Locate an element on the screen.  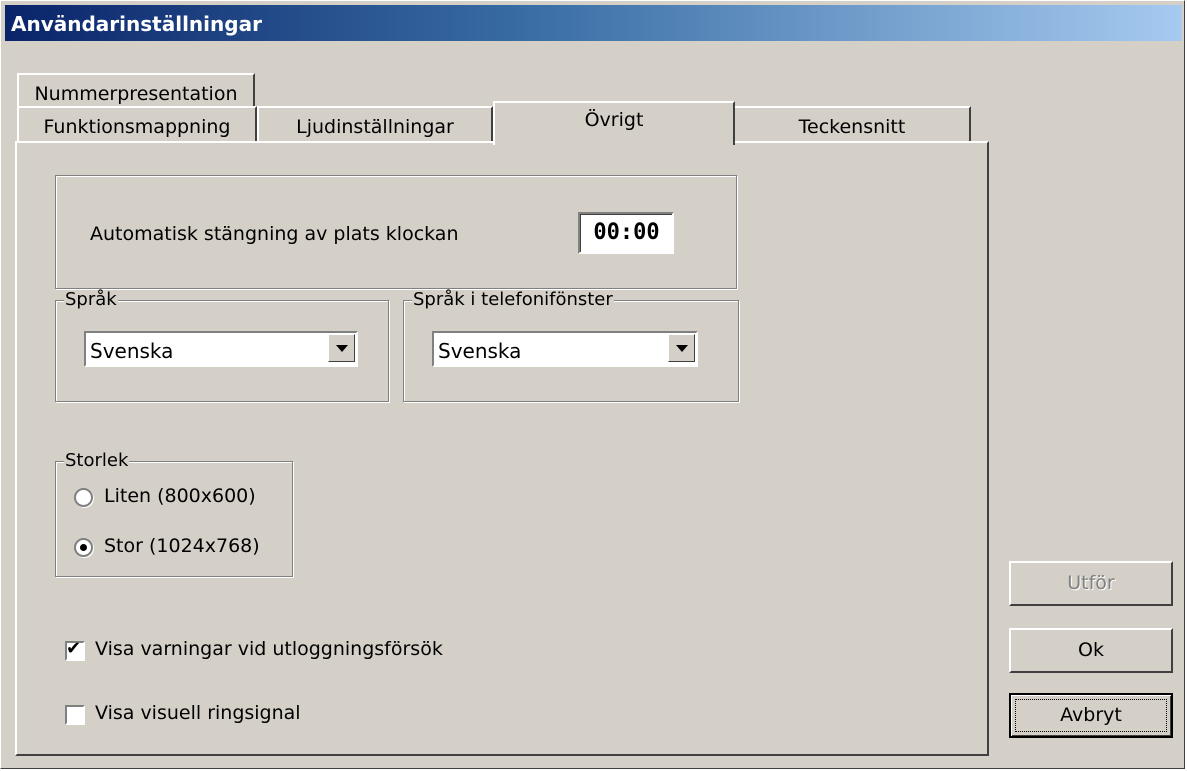
ok-button: Ok is located at coordinates (1091, 650).